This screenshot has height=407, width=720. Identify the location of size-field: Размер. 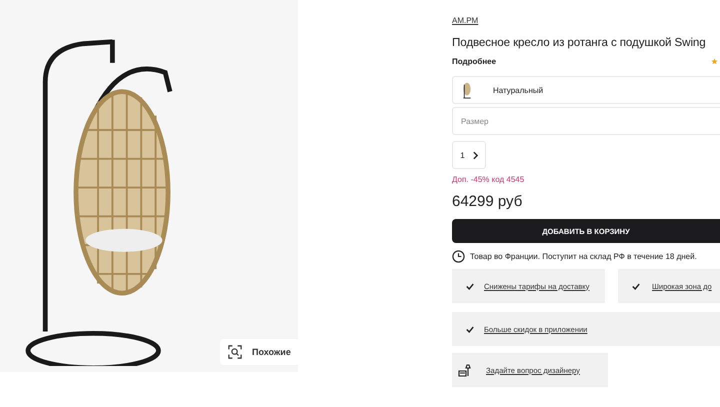
(586, 121).